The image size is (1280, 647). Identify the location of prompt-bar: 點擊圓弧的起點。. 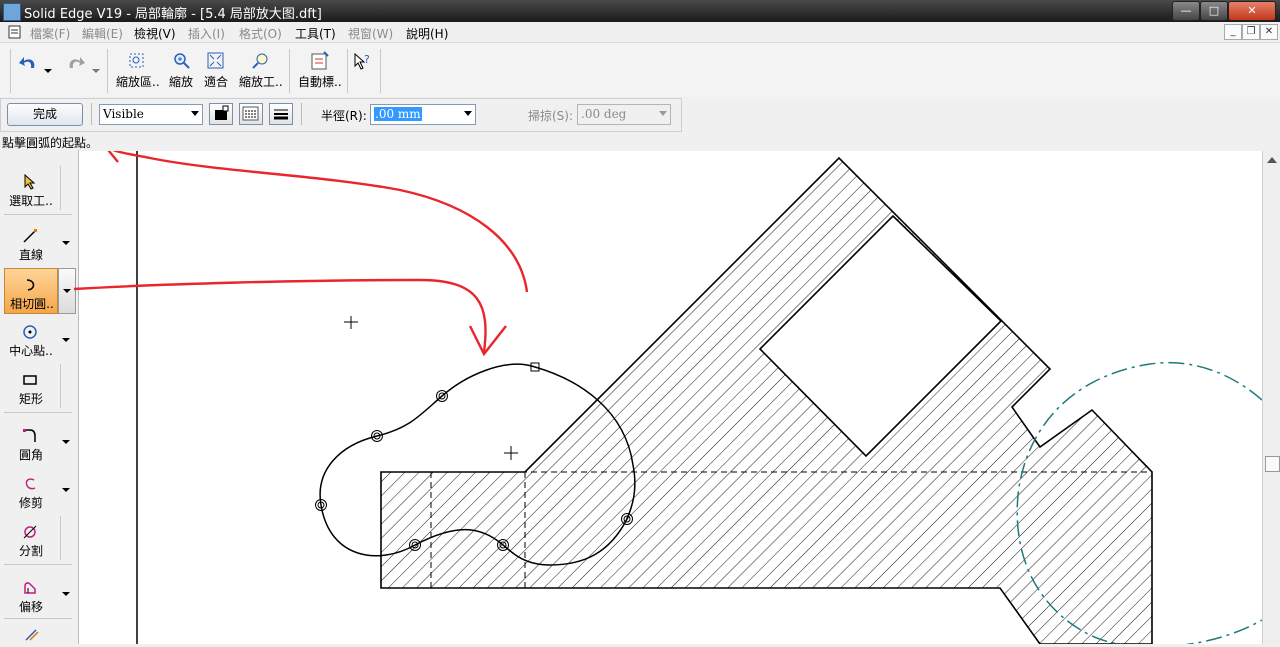
(640, 141).